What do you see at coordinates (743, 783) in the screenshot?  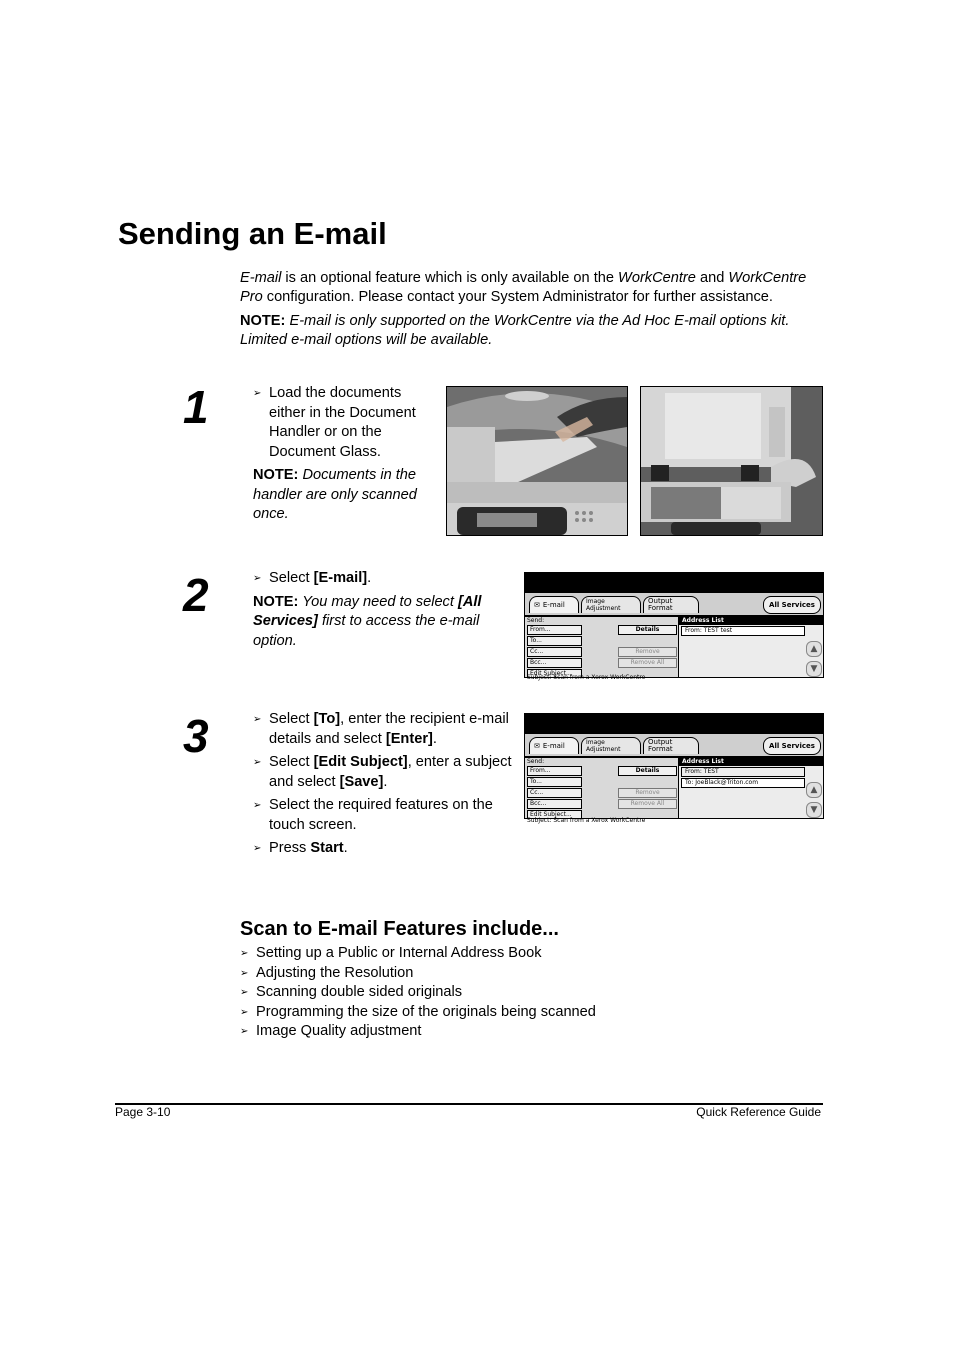 I see `address-entry: To: JoeBlack@Triton.com` at bounding box center [743, 783].